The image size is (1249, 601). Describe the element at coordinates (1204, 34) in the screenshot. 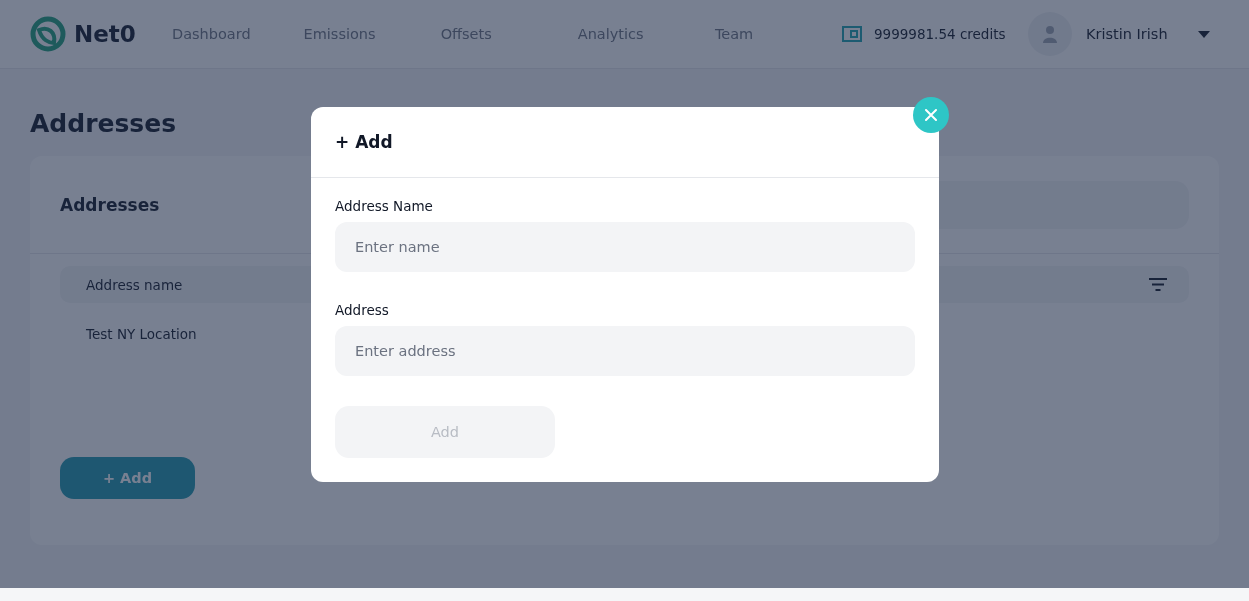

I see `caret-icon` at that location.